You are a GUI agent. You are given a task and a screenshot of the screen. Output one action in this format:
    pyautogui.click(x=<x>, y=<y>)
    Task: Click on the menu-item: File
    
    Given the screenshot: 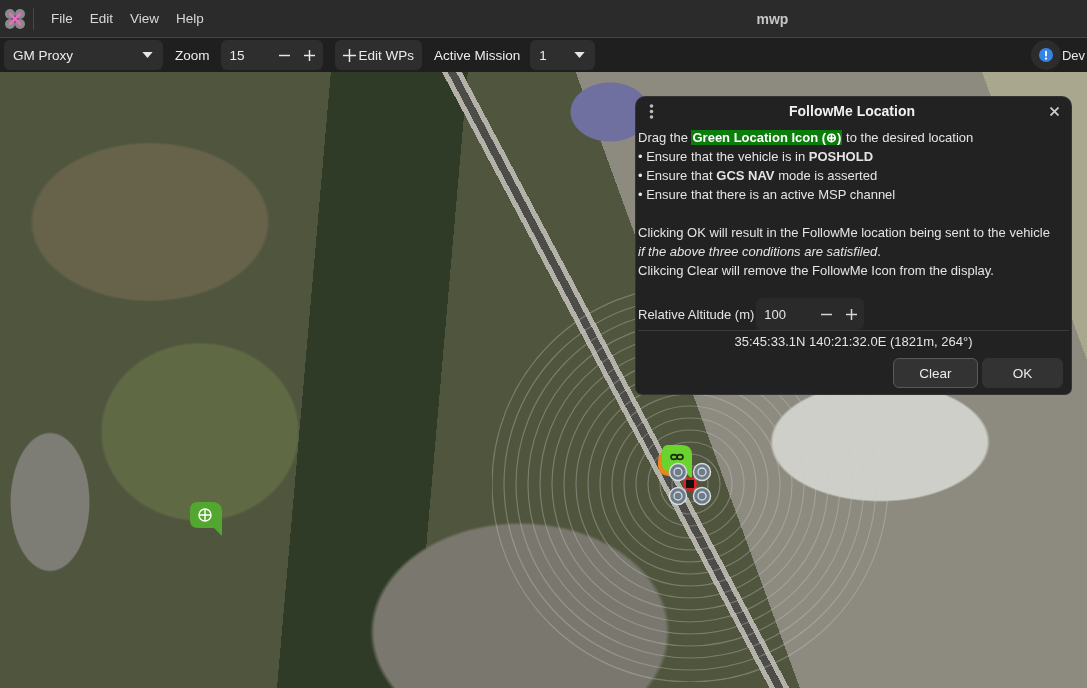 What is the action you would take?
    pyautogui.click(x=62, y=18)
    